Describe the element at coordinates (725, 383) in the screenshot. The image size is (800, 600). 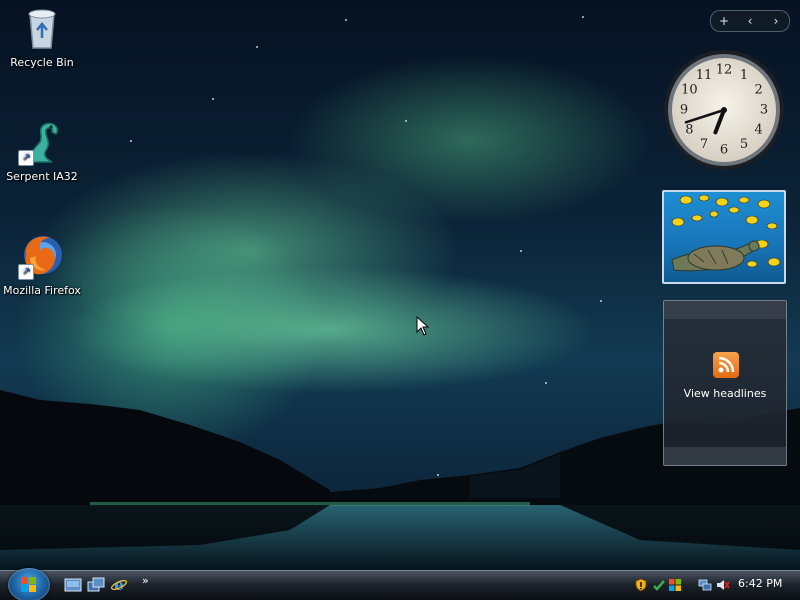
I see `feed-headlines-gadget: View headlines` at that location.